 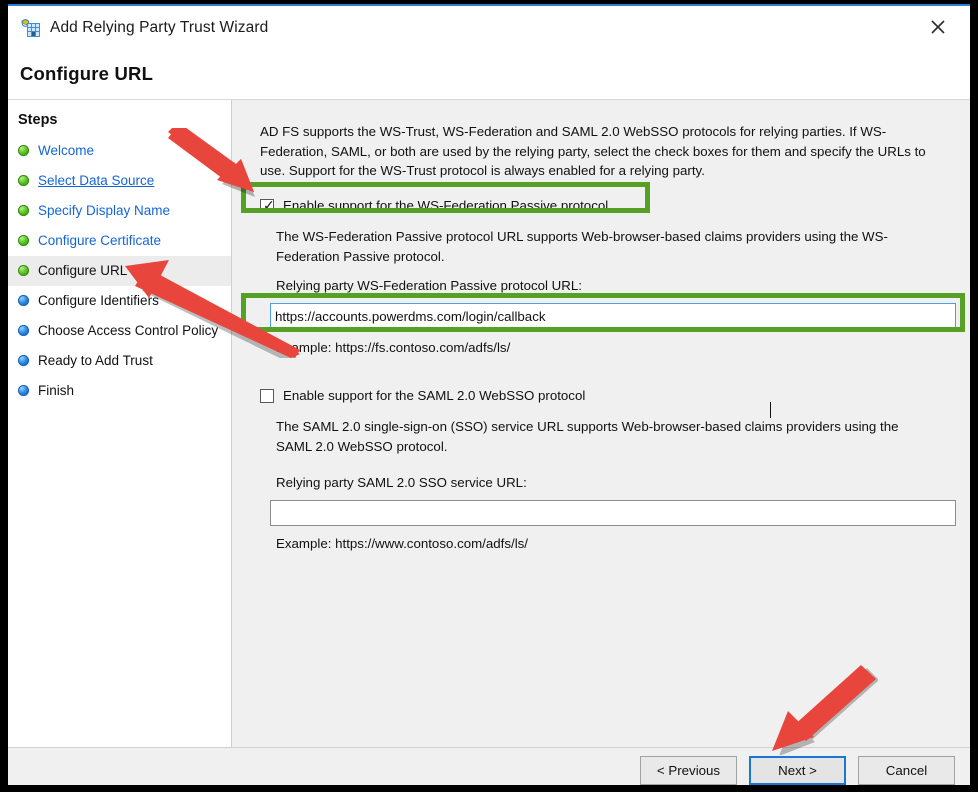 I want to click on next-button: Next >, so click(x=797, y=770).